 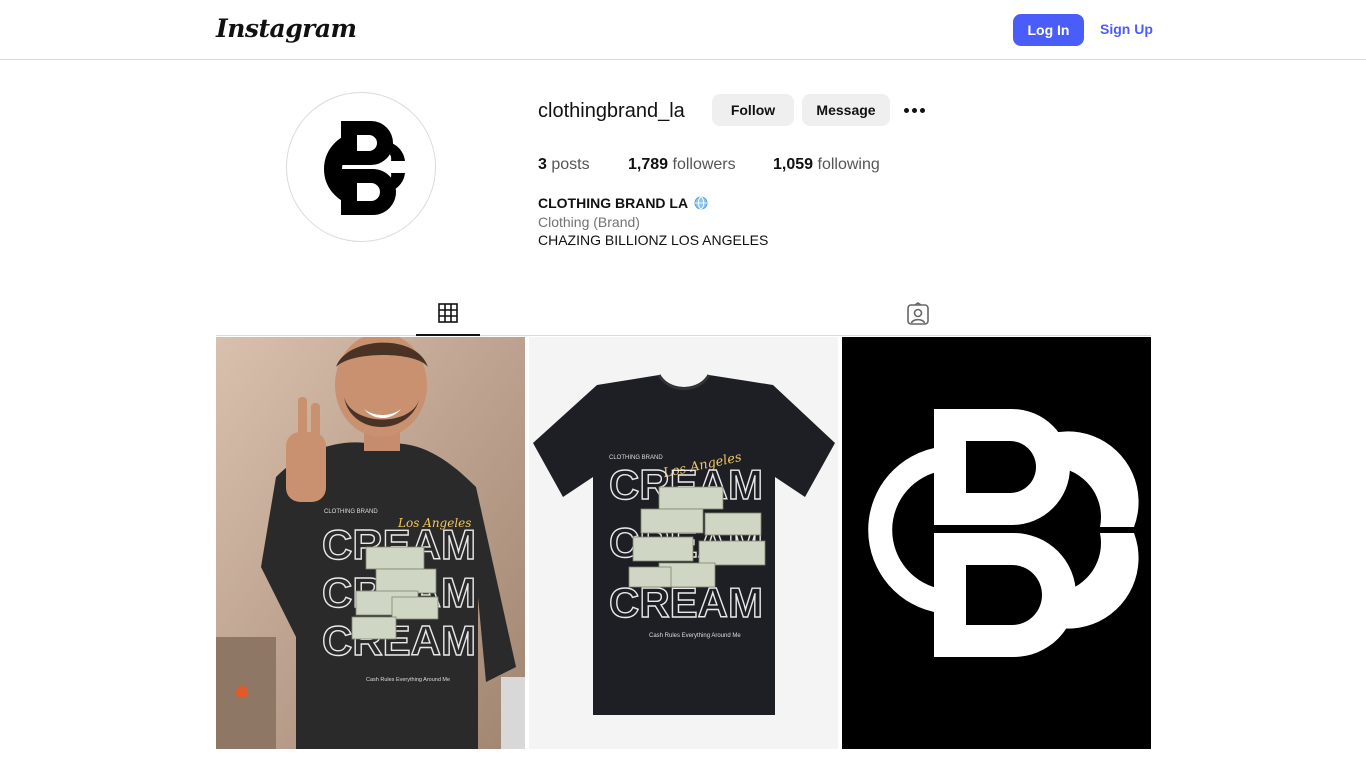 I want to click on followers-count: 1,789, so click(x=648, y=164).